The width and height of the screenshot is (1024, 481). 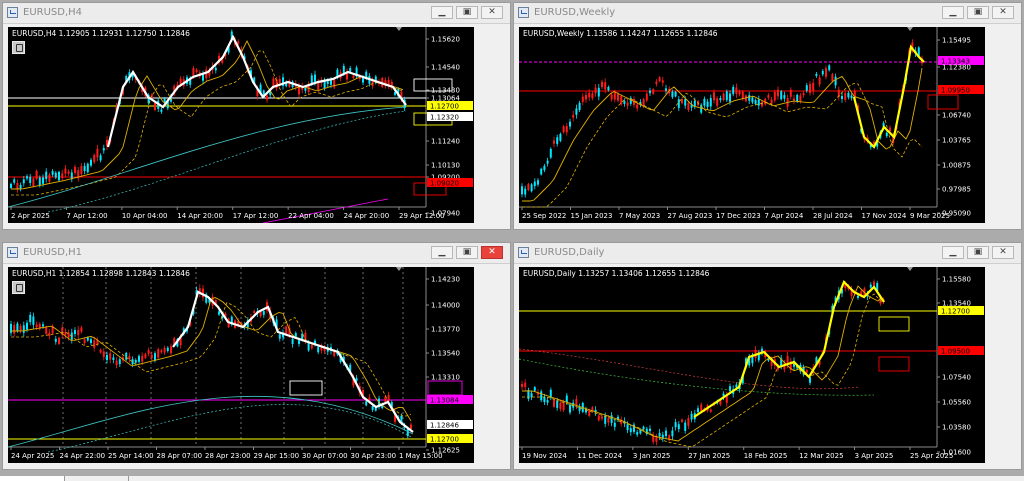 I want to click on time-axis-label: 17 Nov 2024, so click(x=884, y=216).